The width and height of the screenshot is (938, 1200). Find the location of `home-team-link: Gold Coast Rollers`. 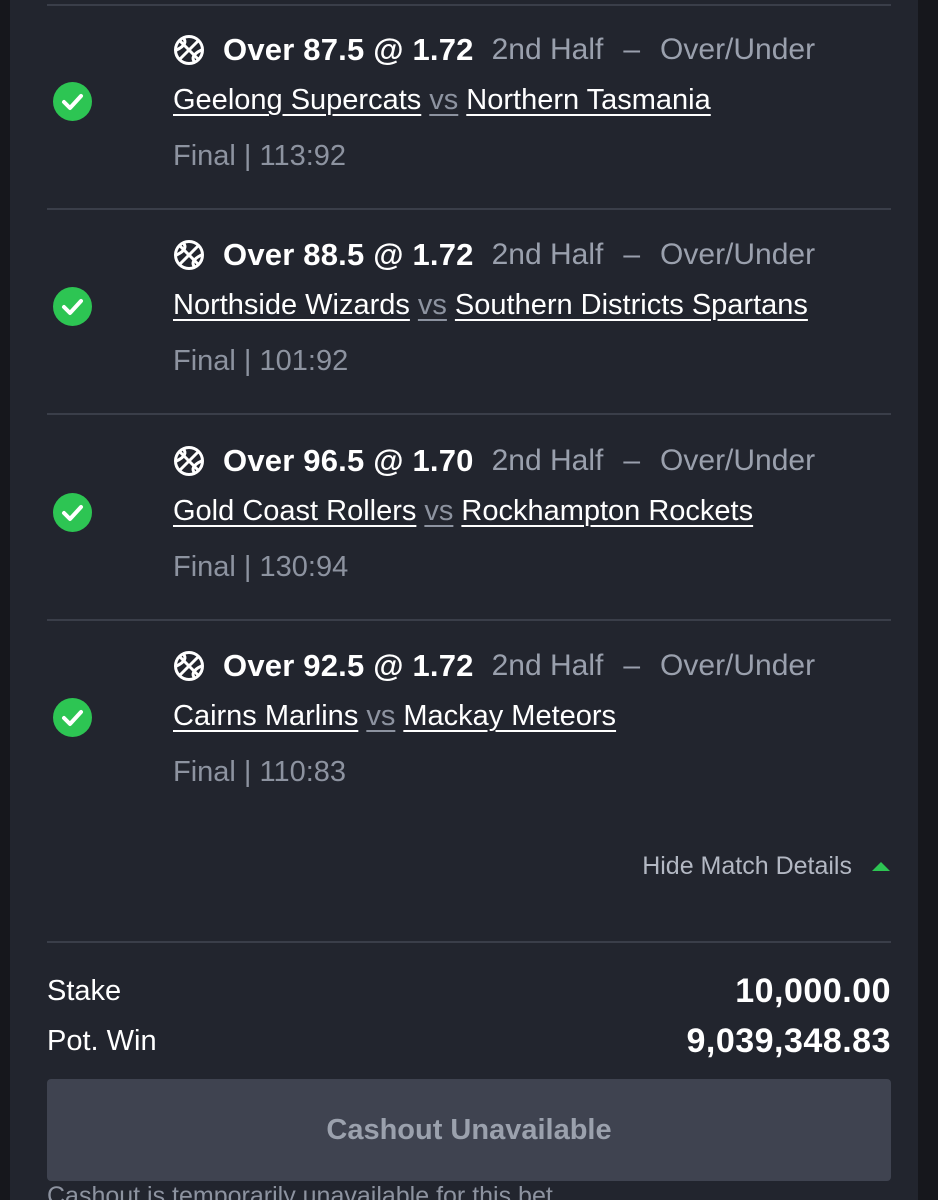

home-team-link: Gold Coast Rollers is located at coordinates (294, 511).